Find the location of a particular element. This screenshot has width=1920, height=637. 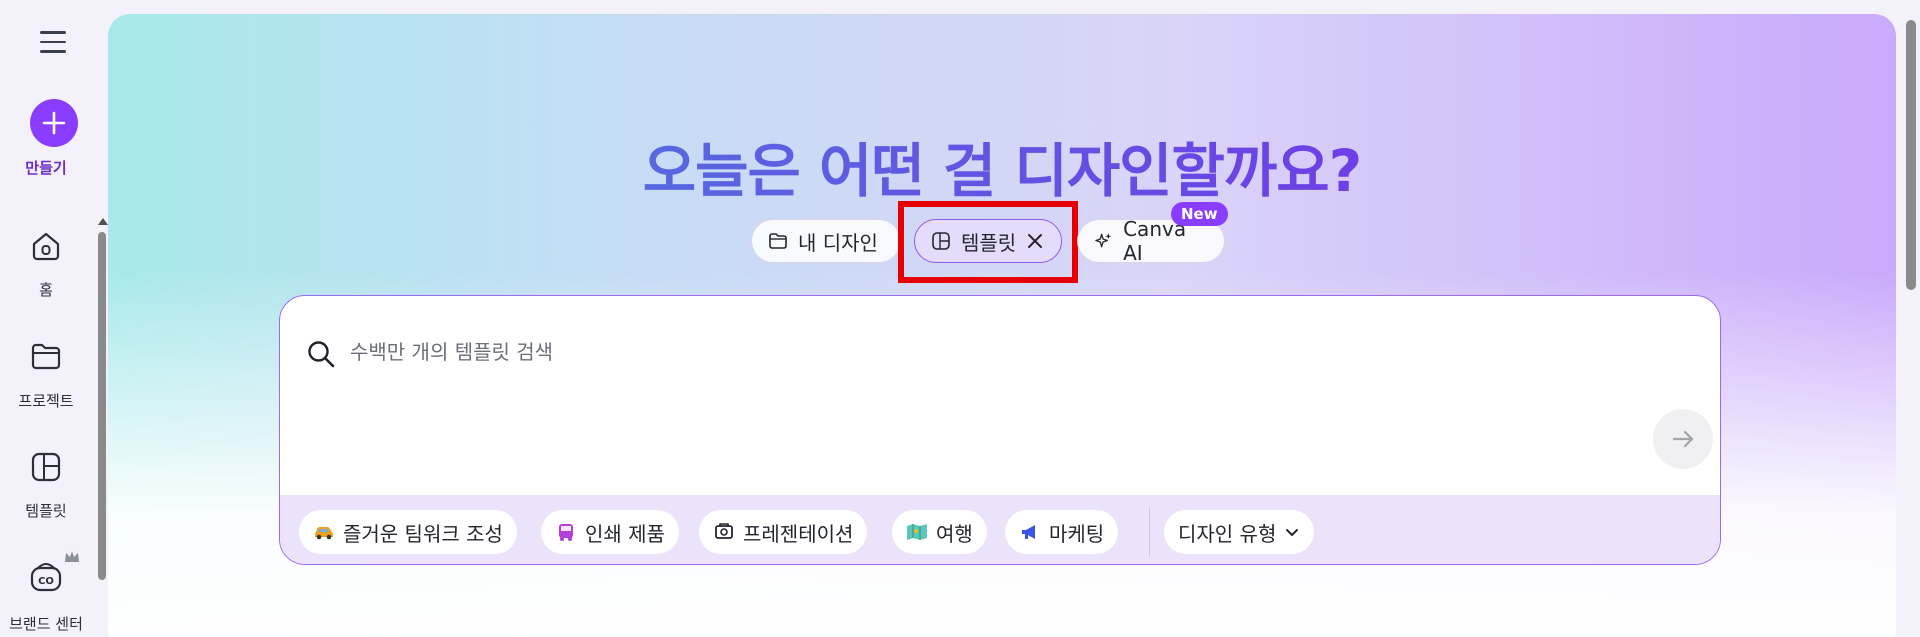

close-icon is located at coordinates (1035, 241).